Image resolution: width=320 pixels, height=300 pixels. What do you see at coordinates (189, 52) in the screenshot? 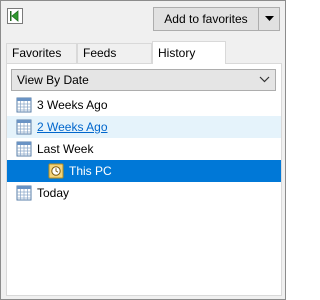
I see `tab-history: History` at bounding box center [189, 52].